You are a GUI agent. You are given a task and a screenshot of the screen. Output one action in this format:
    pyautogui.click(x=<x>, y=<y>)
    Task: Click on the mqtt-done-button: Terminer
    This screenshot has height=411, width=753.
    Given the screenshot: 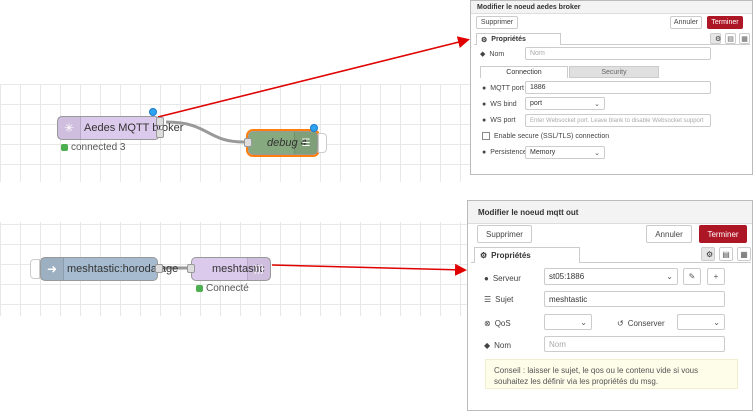 What is the action you would take?
    pyautogui.click(x=723, y=234)
    